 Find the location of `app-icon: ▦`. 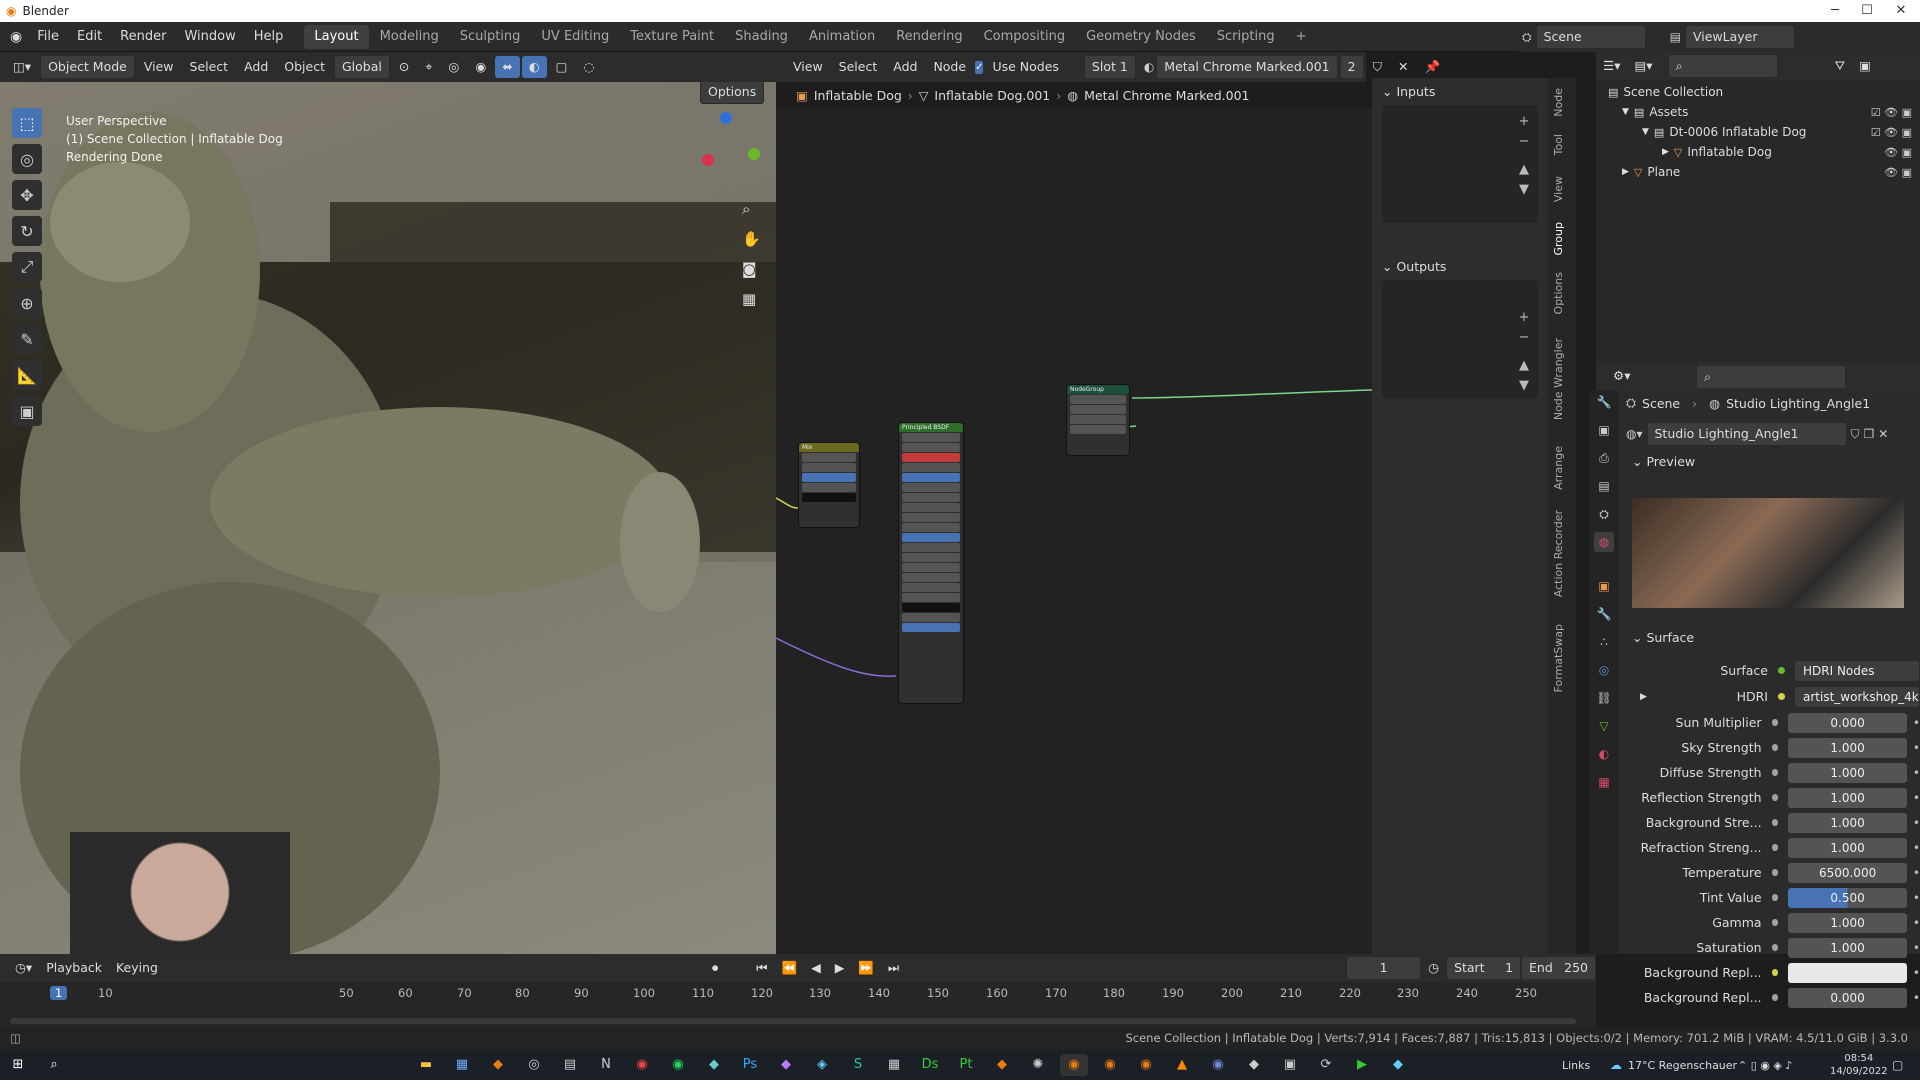

app-icon: ▦ is located at coordinates (894, 1065).